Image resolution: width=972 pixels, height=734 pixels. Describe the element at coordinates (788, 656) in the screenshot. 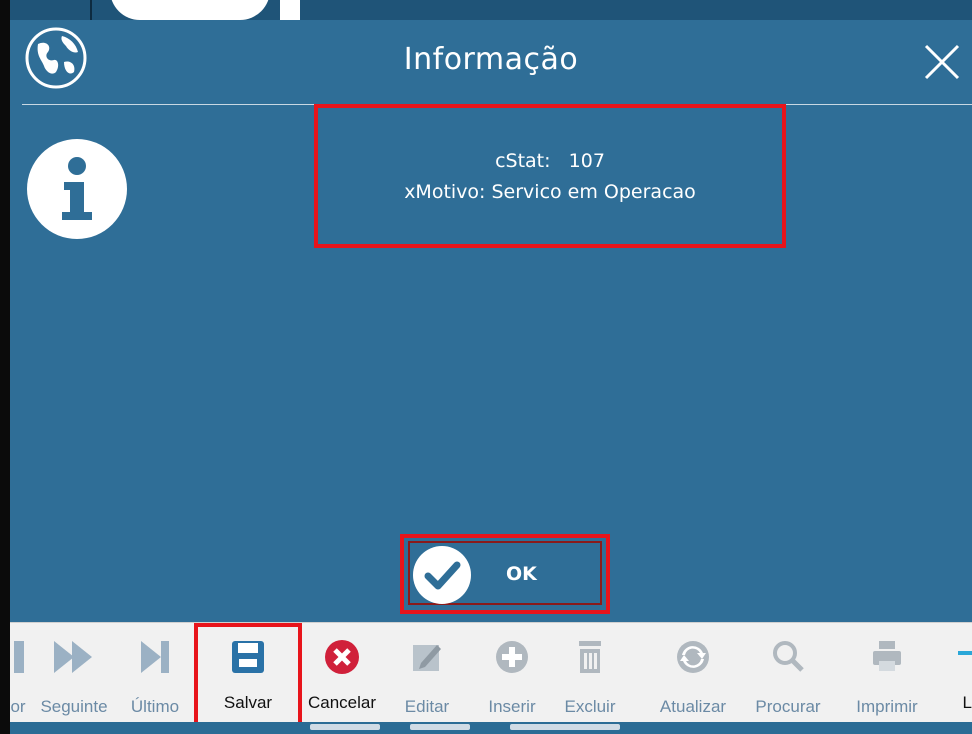

I see `search-icon` at that location.